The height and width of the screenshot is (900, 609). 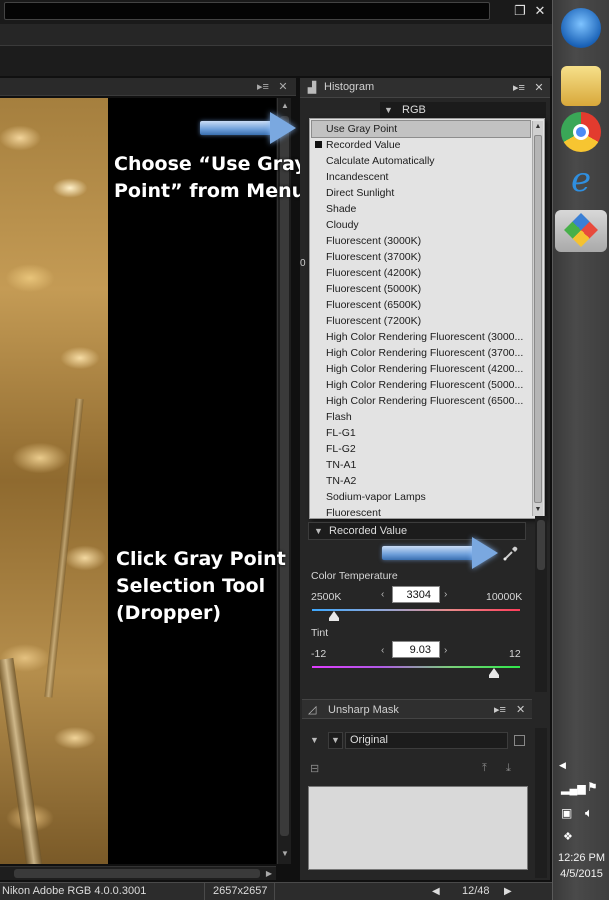 What do you see at coordinates (421, 193) in the screenshot?
I see `menu-item: Direct Sunlight` at bounding box center [421, 193].